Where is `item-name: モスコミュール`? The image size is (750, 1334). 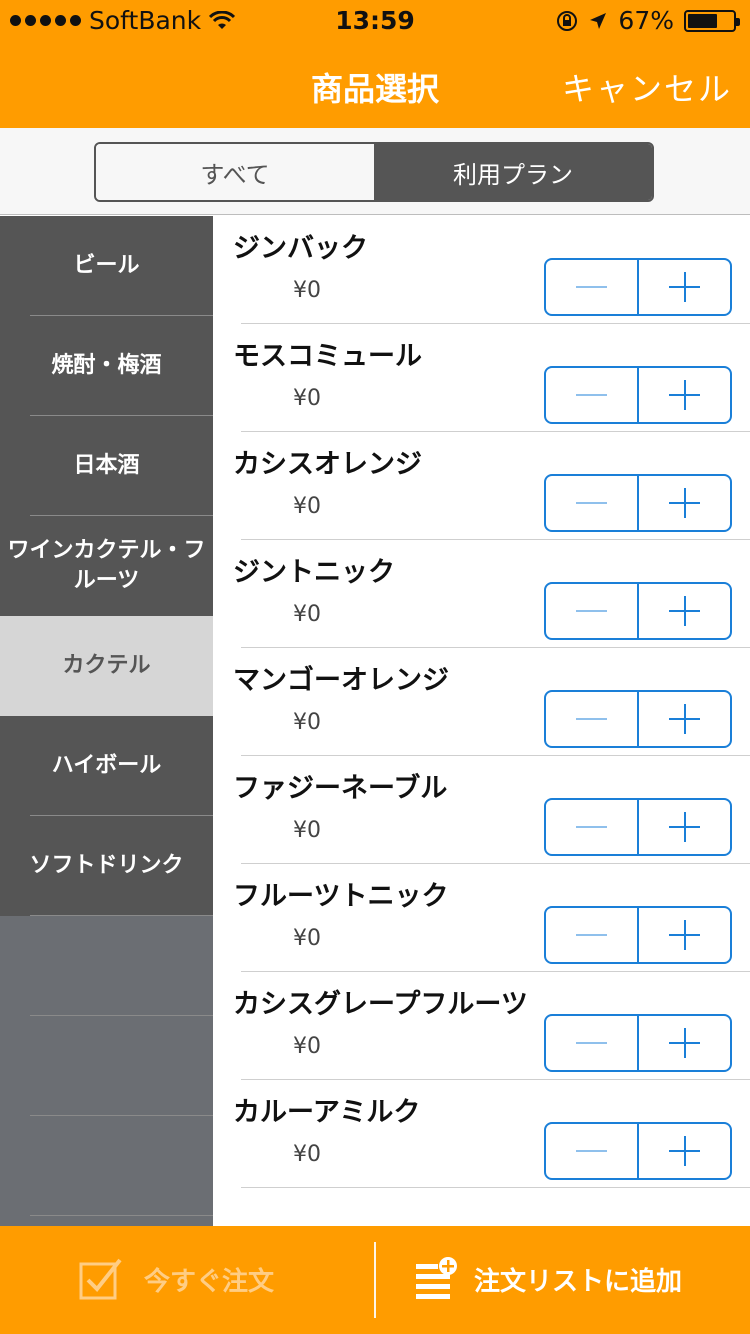
item-name: モスコミュール is located at coordinates (327, 356).